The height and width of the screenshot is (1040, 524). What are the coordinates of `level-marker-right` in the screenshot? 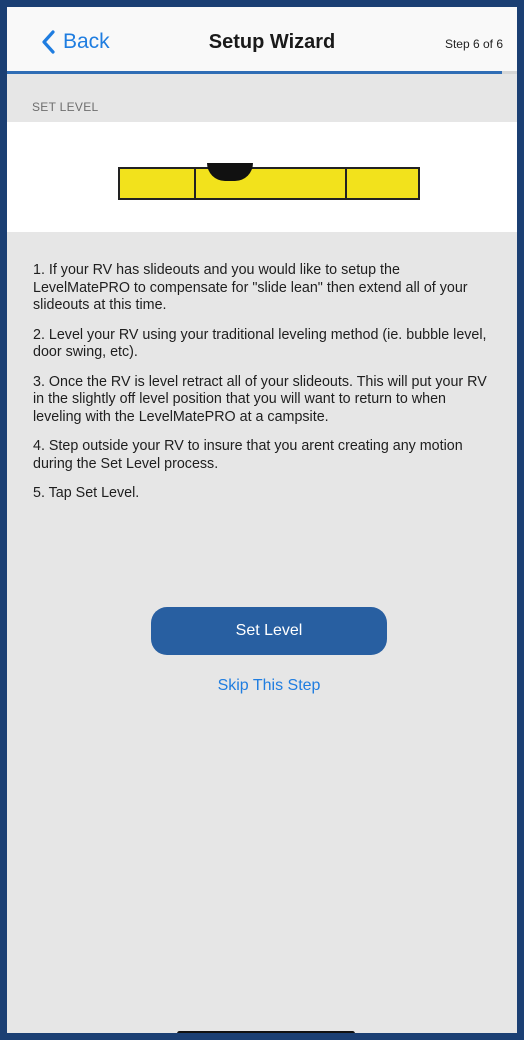 It's located at (346, 183).